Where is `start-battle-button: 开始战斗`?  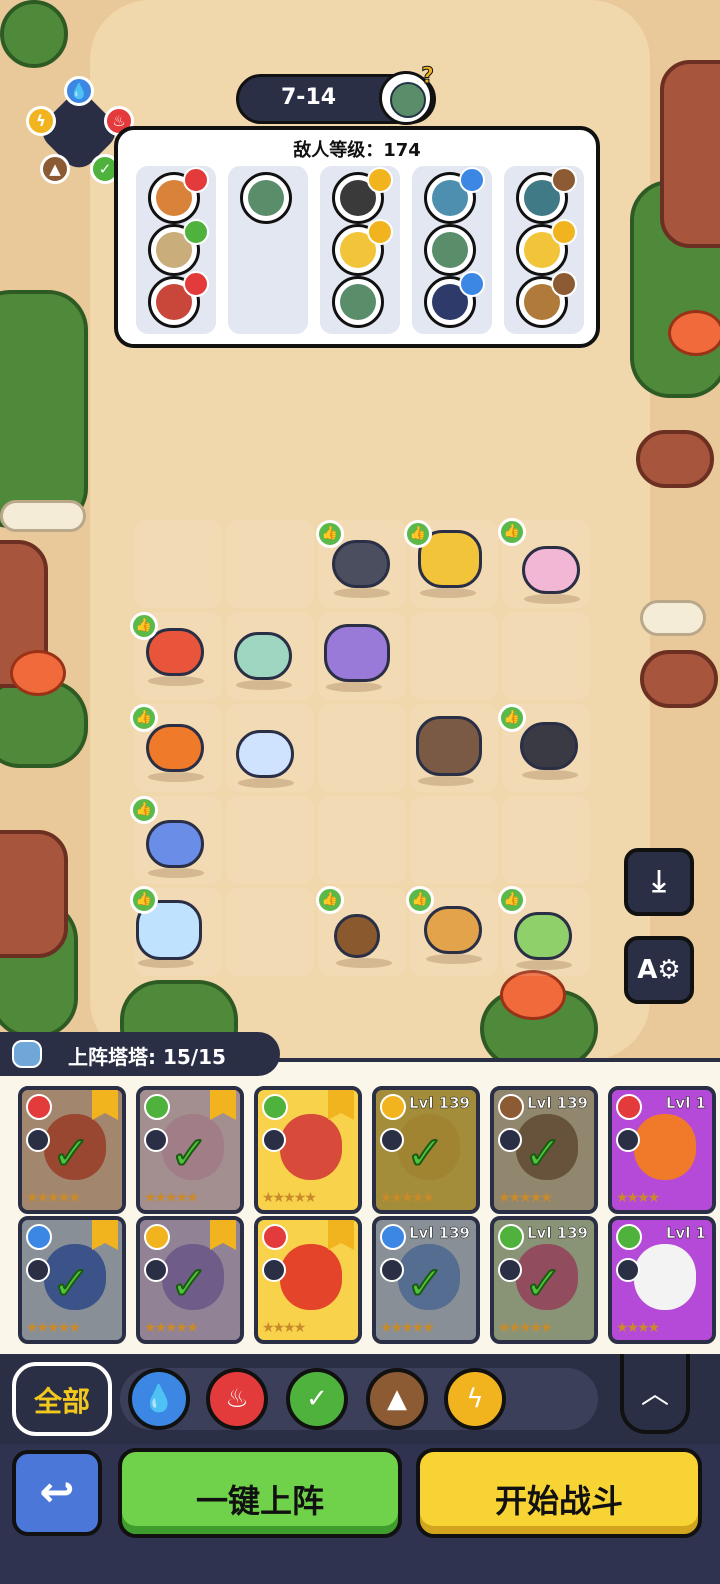 start-battle-button: 开始战斗 is located at coordinates (559, 1493).